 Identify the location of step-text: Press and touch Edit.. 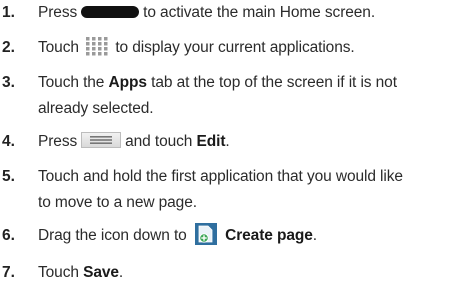
(134, 141).